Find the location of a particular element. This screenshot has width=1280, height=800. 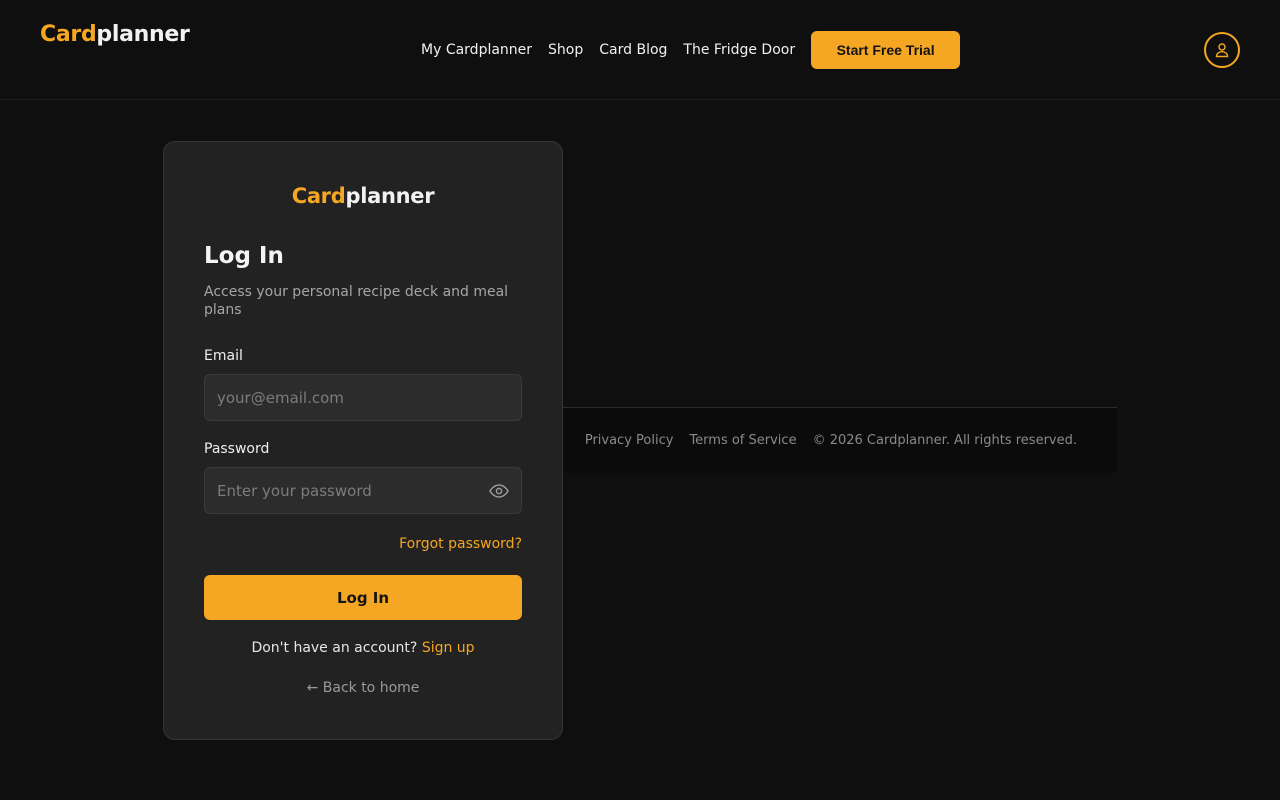

card-logo-rest: planner is located at coordinates (390, 196).